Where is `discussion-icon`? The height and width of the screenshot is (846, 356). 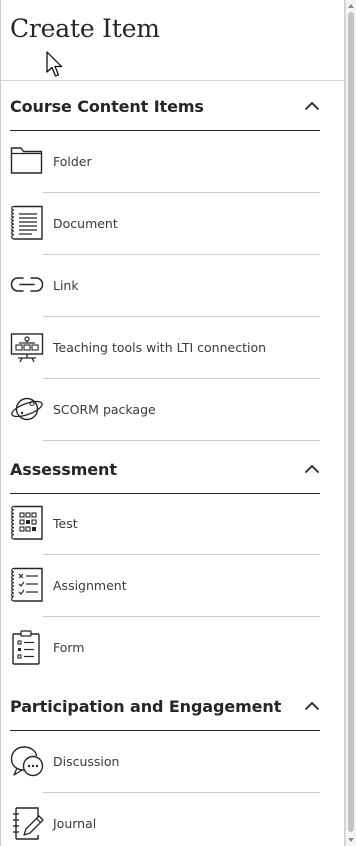 discussion-icon is located at coordinates (27, 762).